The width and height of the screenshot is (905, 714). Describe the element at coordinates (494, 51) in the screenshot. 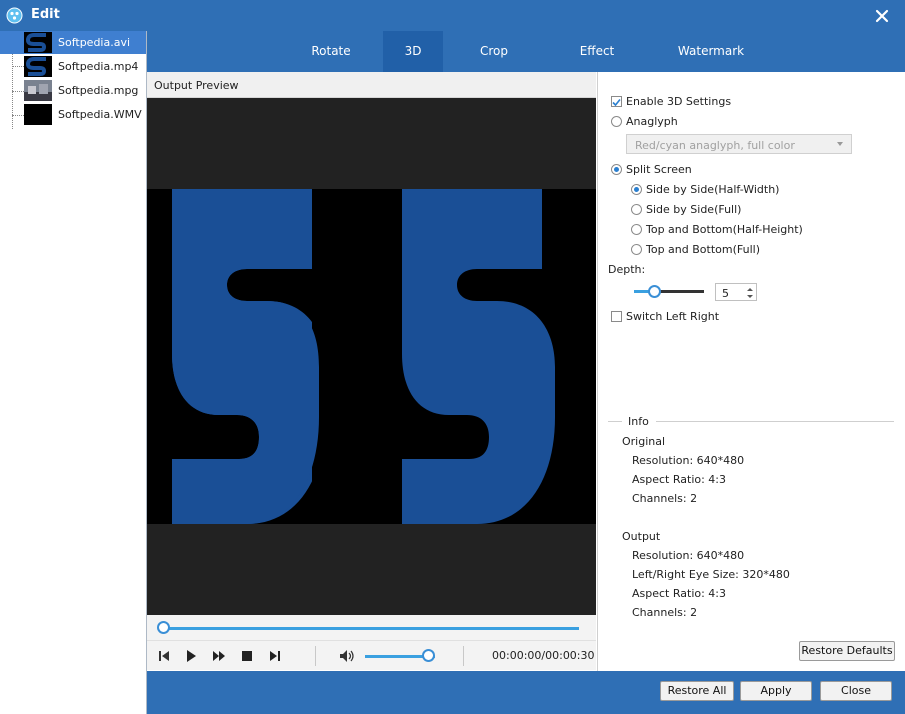

I see `tab-crop: Crop` at that location.